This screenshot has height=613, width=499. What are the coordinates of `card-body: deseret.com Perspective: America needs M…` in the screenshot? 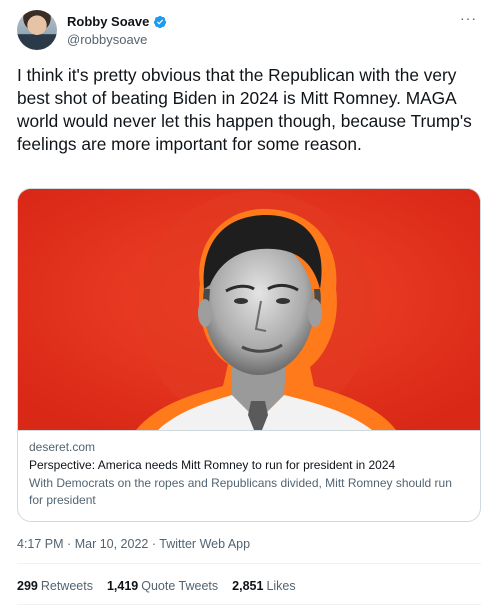 It's located at (249, 469).